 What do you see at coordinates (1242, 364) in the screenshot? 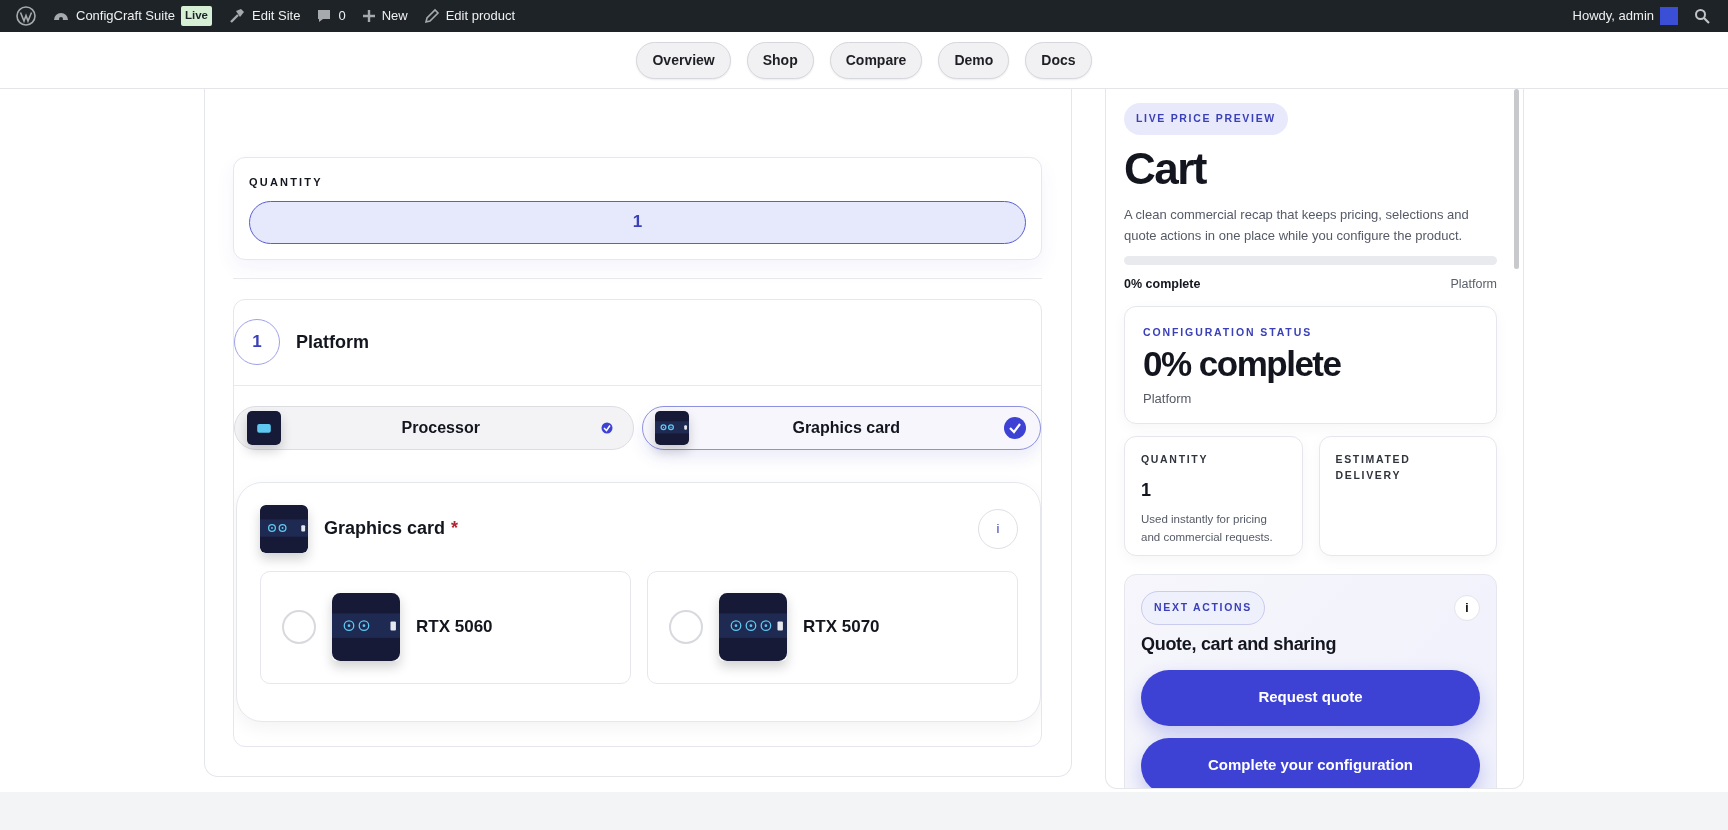
I see `status-value: 0% complete` at bounding box center [1242, 364].